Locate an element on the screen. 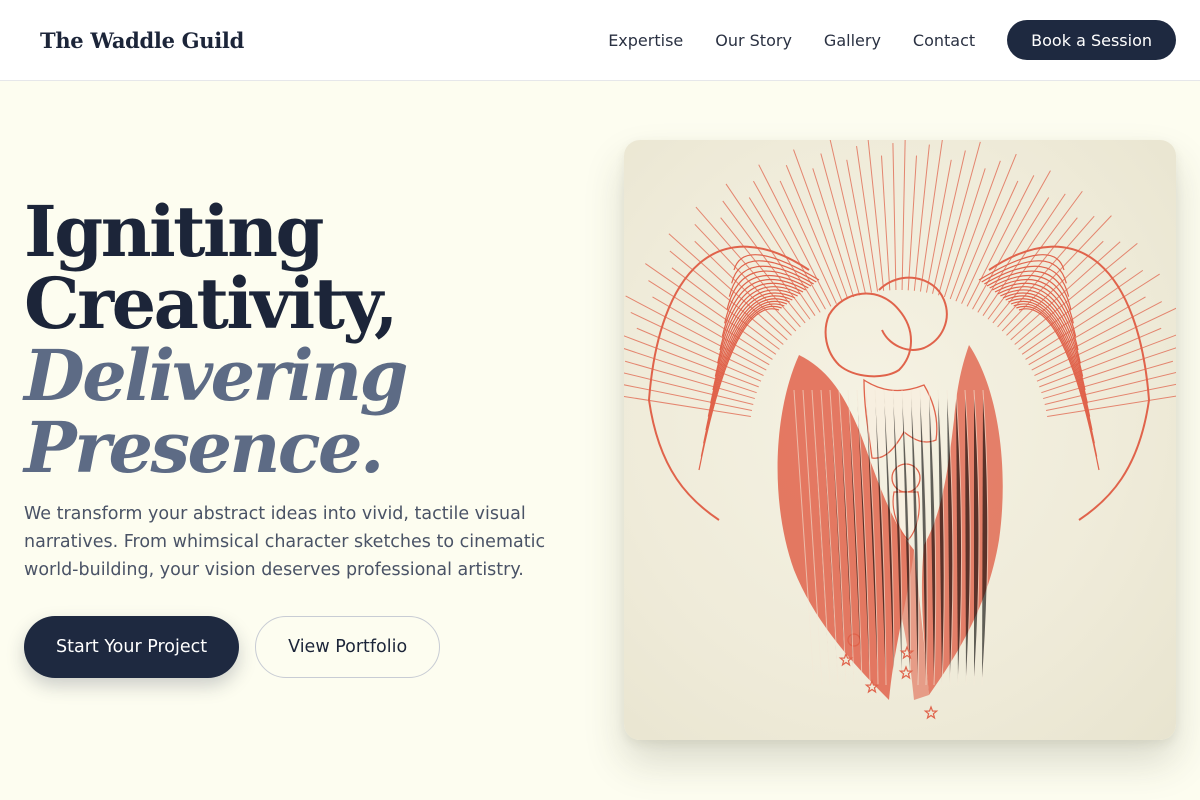 The width and height of the screenshot is (1200, 800). headline-line-4: Presence. is located at coordinates (204, 447).